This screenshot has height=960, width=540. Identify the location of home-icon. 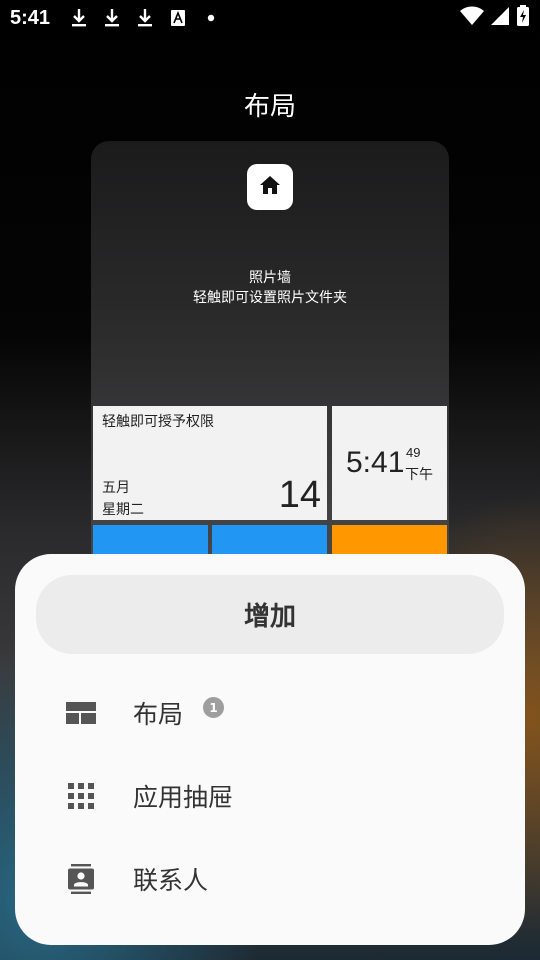
(270, 187).